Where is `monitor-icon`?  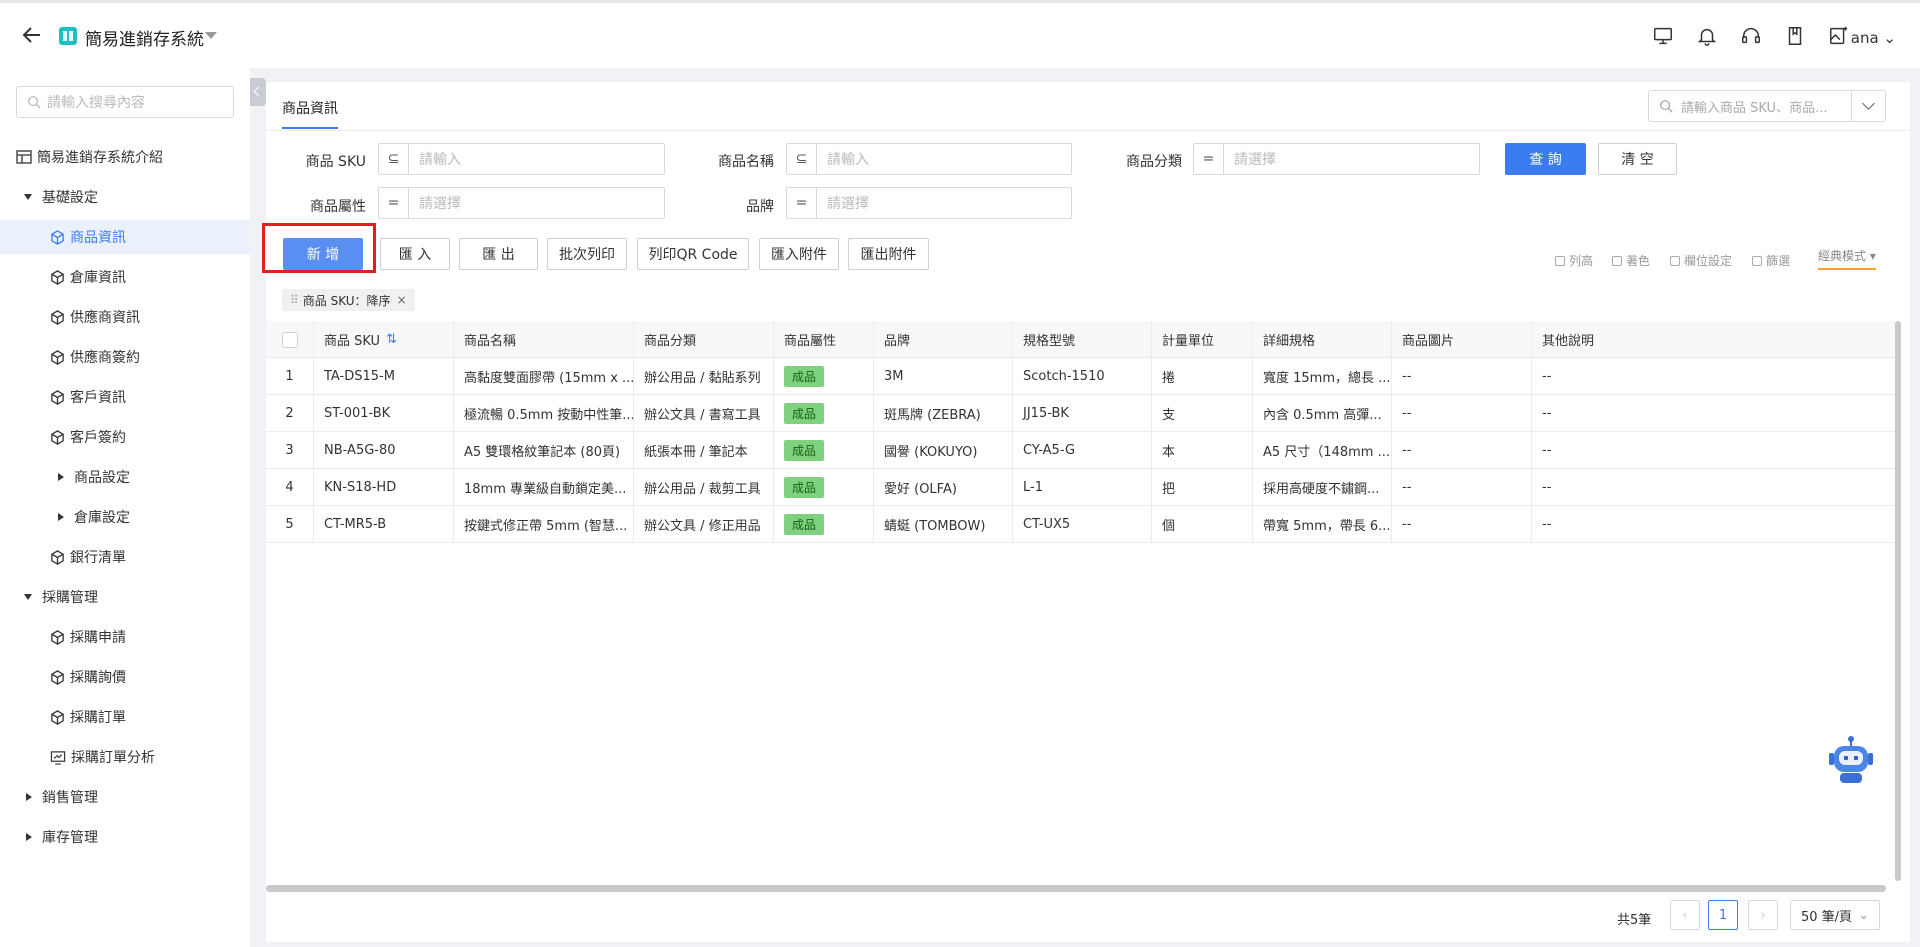 monitor-icon is located at coordinates (1663, 36).